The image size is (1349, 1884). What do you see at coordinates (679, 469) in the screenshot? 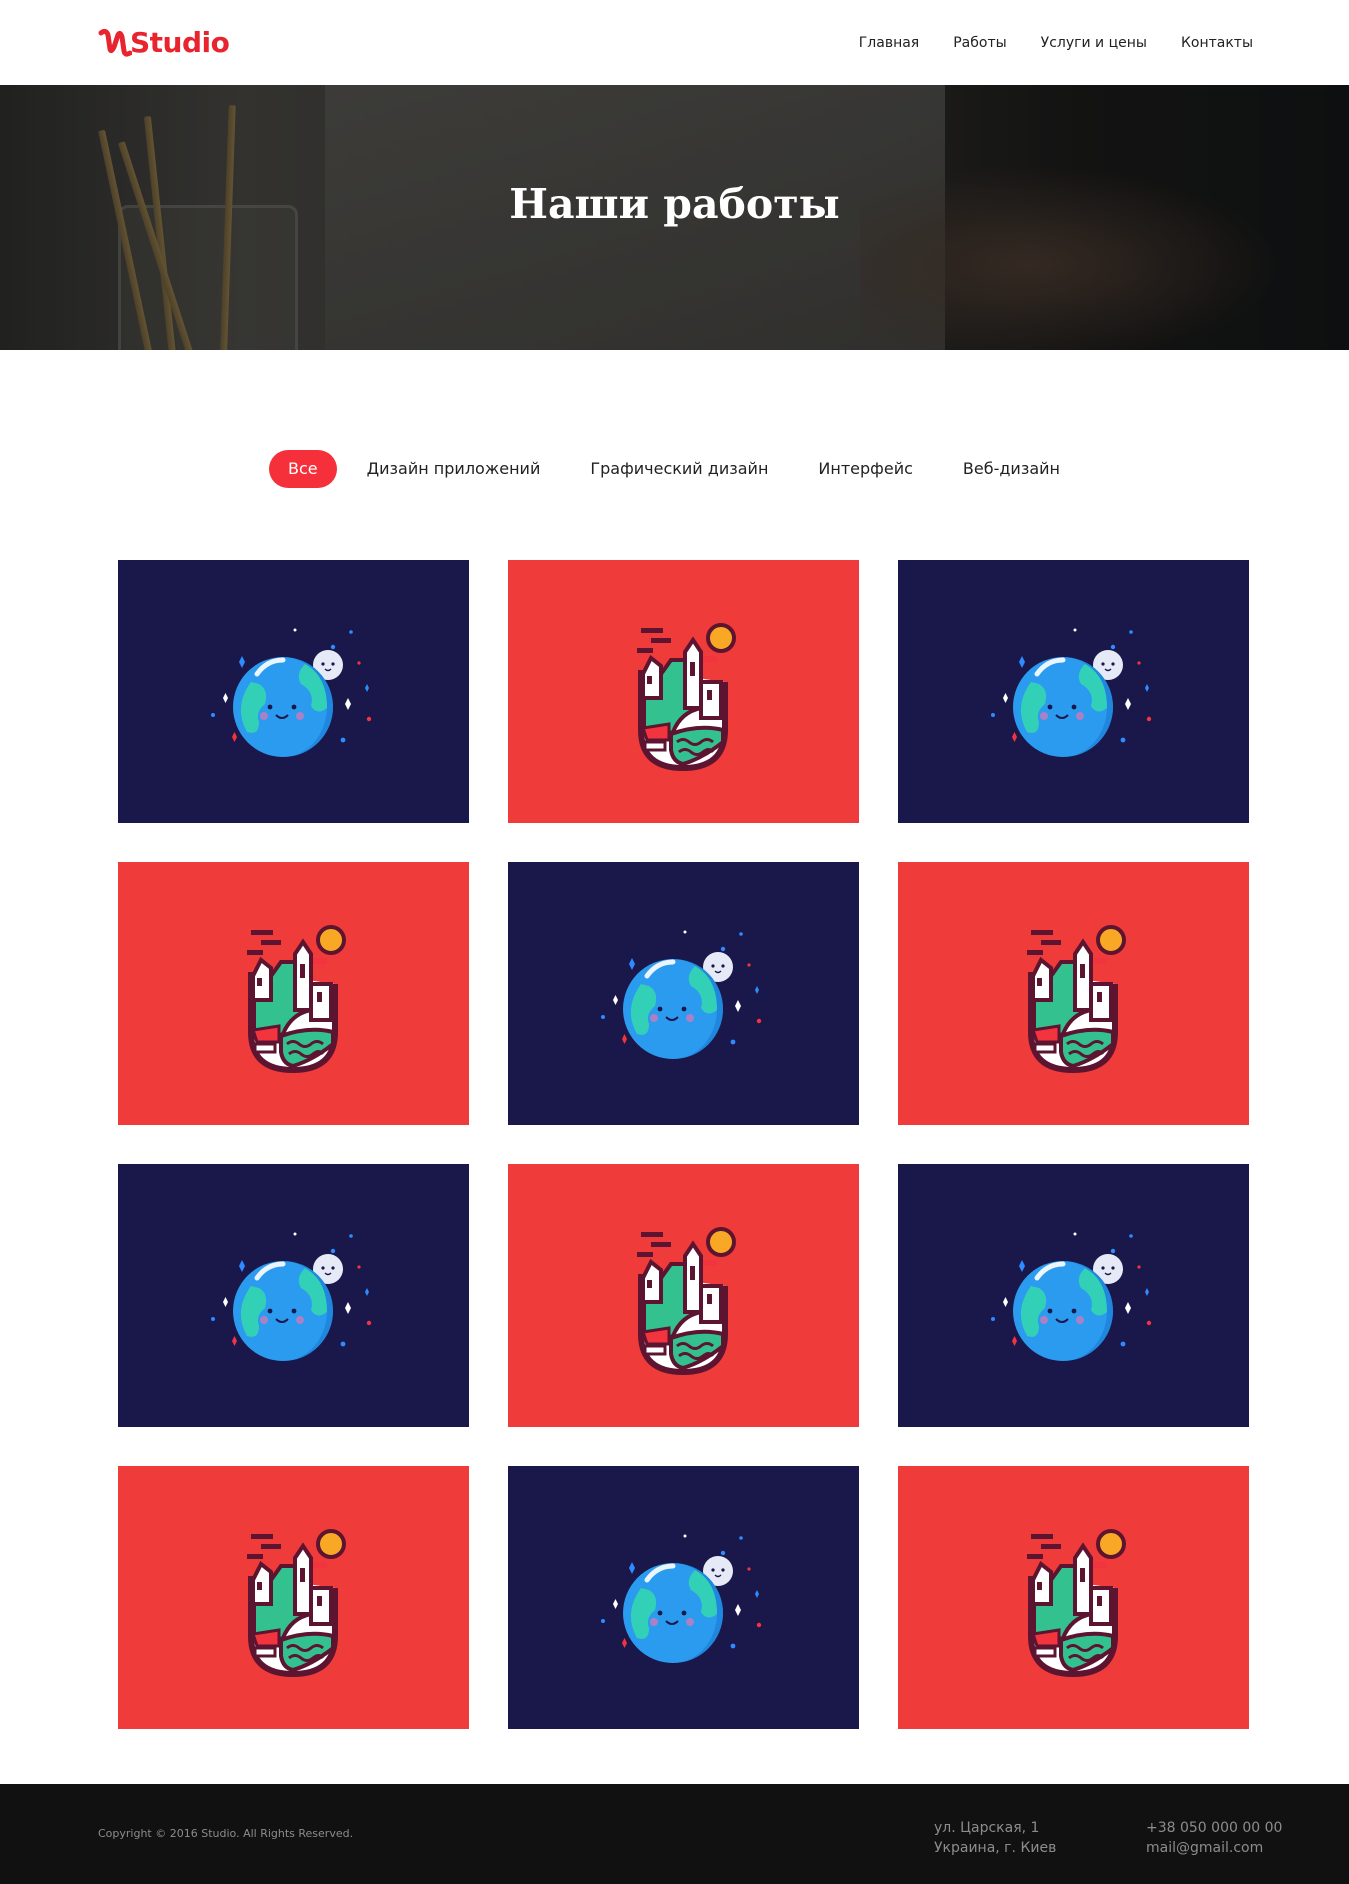
I see `filter-graphic-design: Графический дизайн` at bounding box center [679, 469].